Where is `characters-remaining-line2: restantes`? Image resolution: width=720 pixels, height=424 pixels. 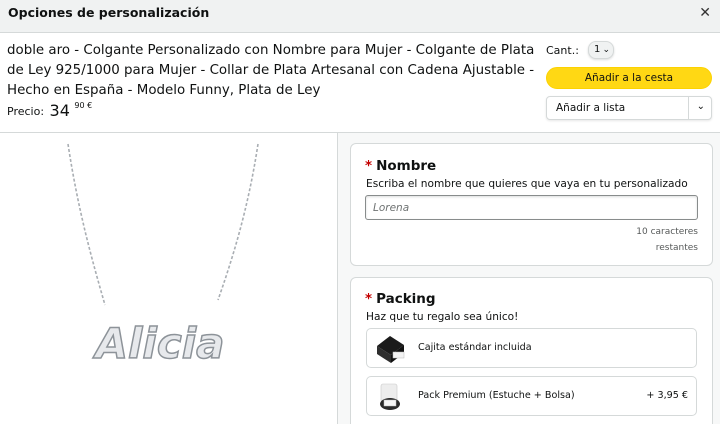
characters-remaining-line2: restantes is located at coordinates (676, 248).